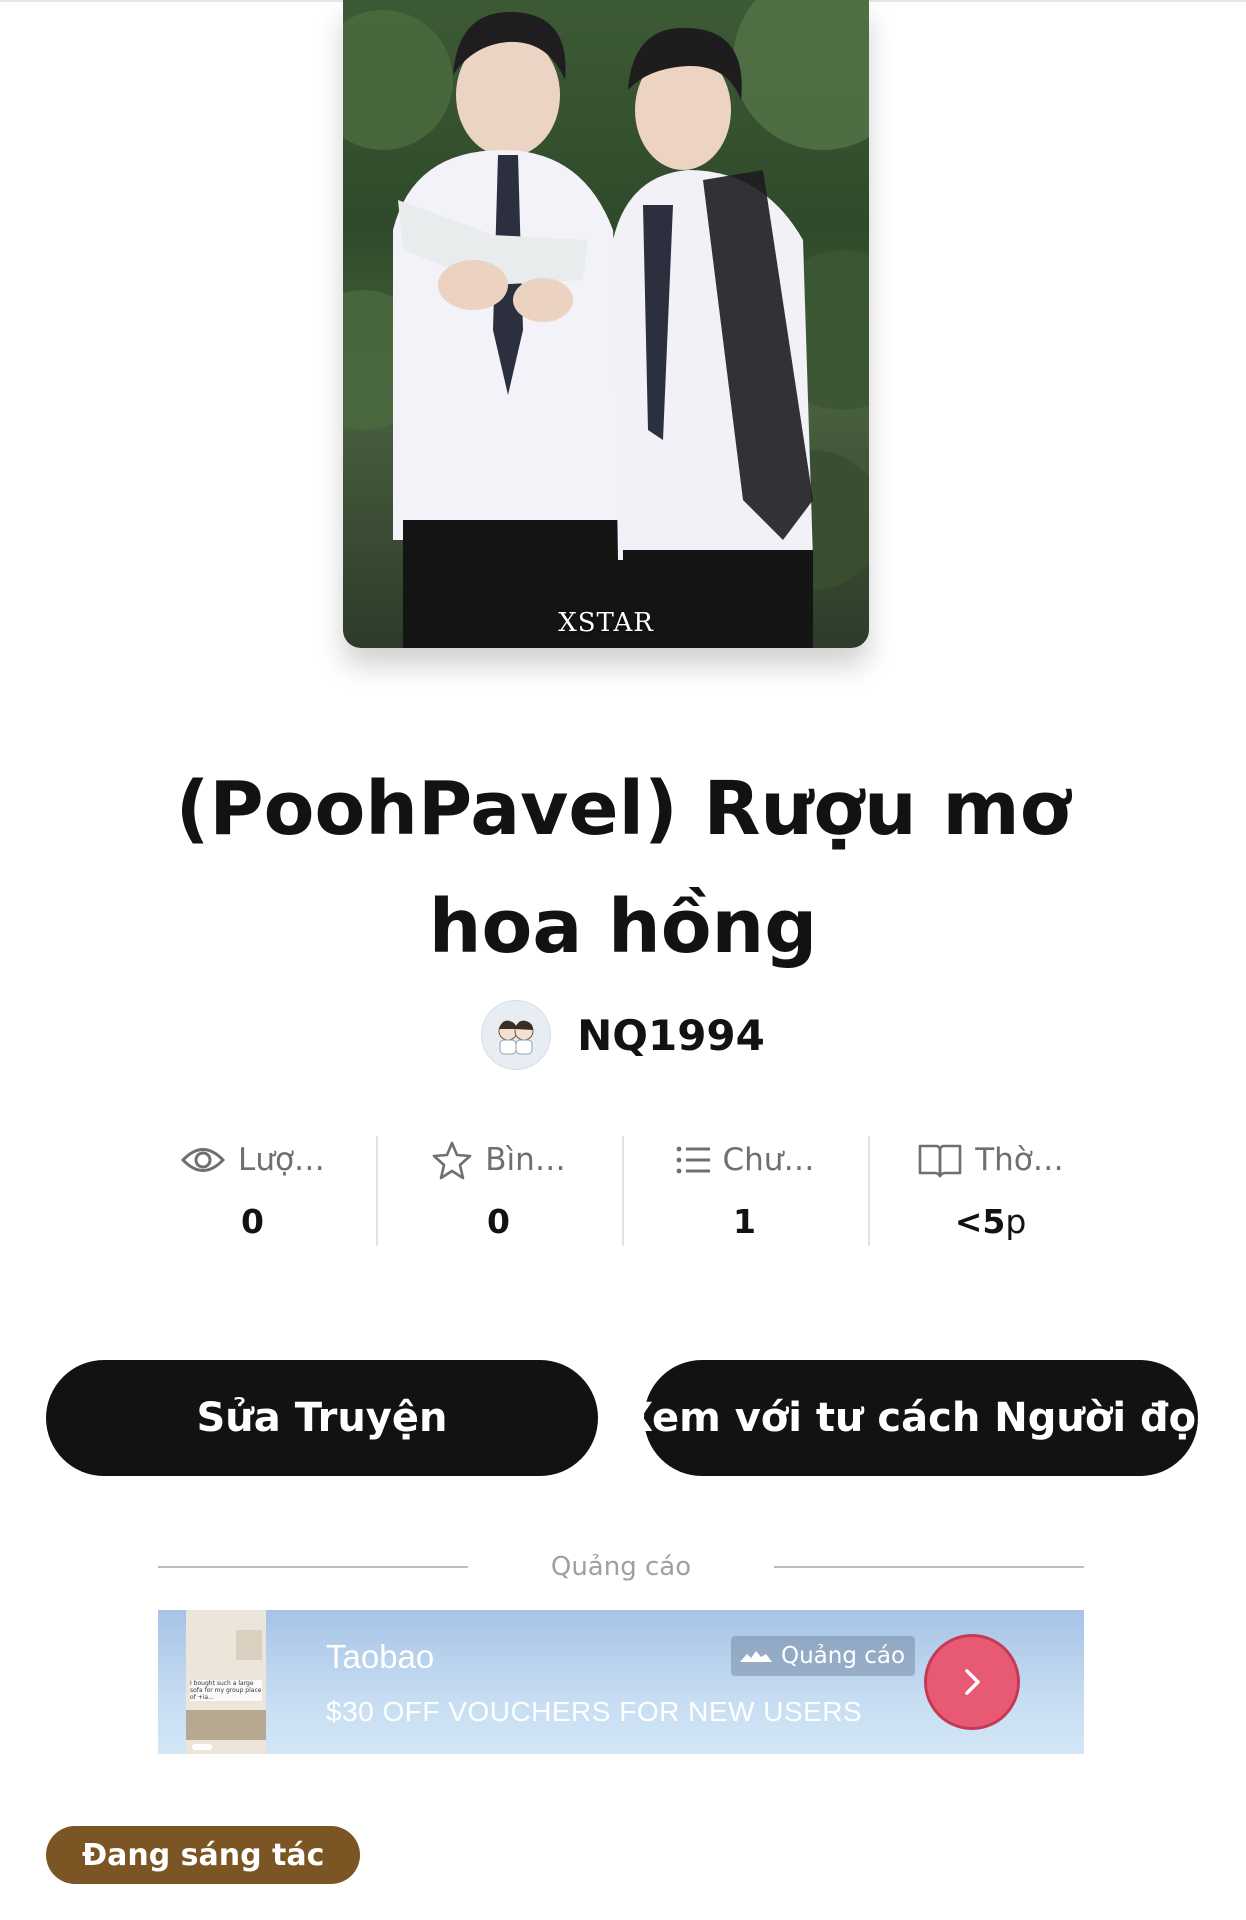  Describe the element at coordinates (940, 1161) in the screenshot. I see `book-open-icon` at that location.